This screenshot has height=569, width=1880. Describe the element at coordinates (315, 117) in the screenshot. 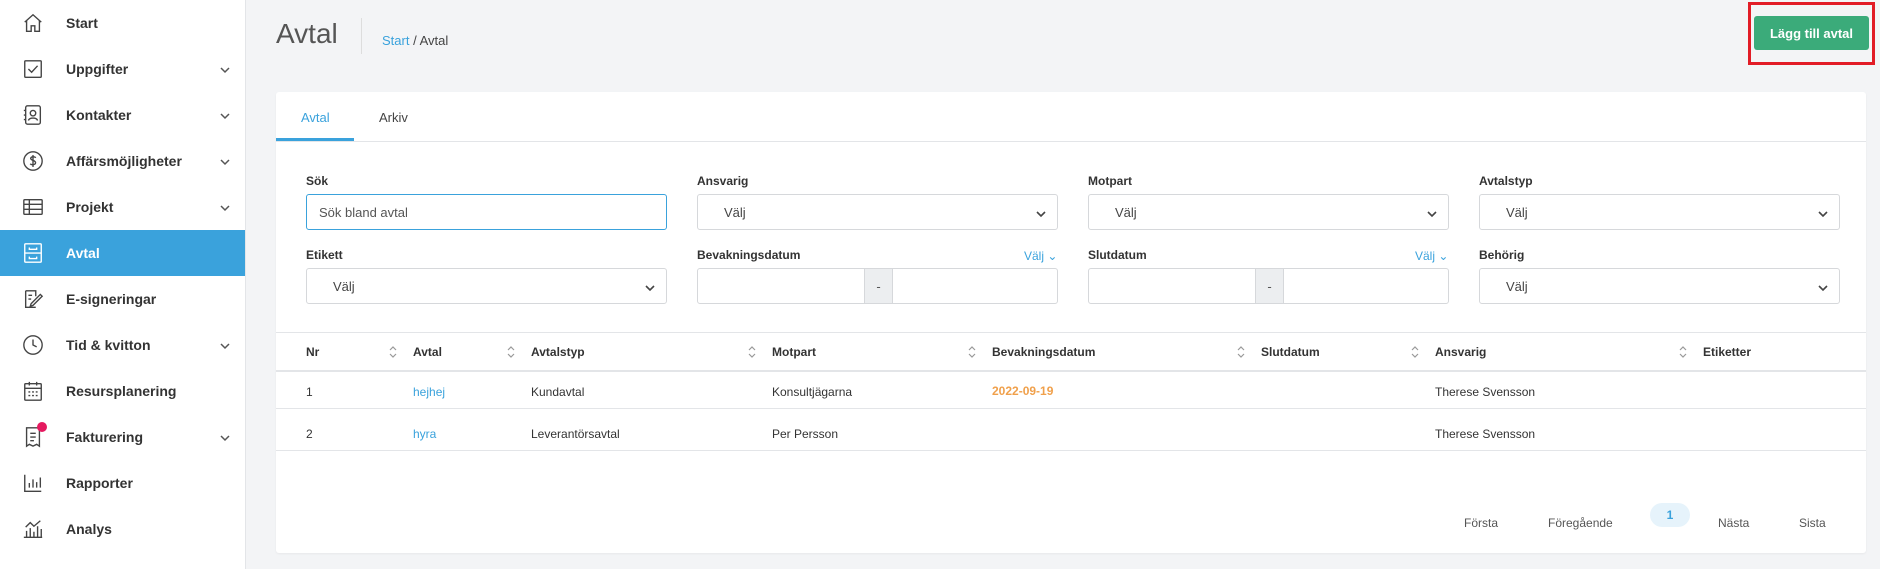

I see `tab-avtal: Avtal` at that location.